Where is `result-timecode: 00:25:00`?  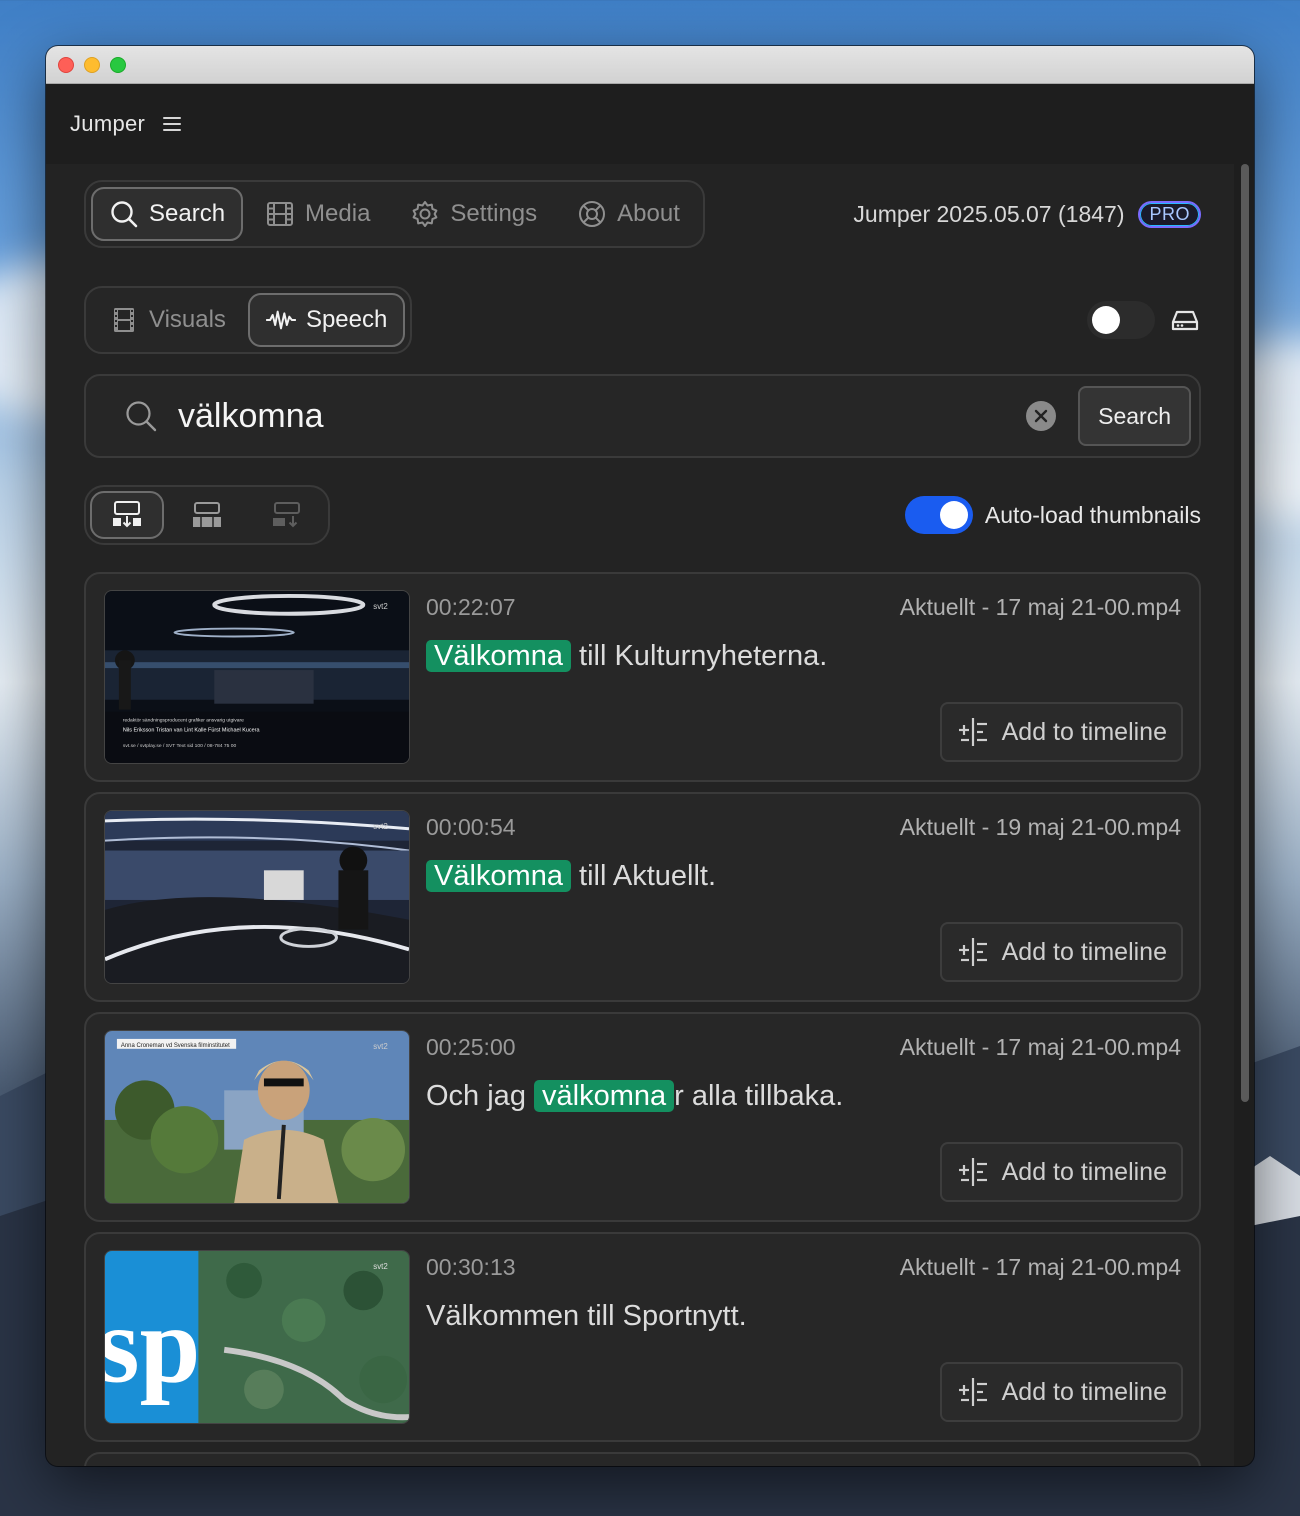
result-timecode: 00:25:00 is located at coordinates (471, 1047).